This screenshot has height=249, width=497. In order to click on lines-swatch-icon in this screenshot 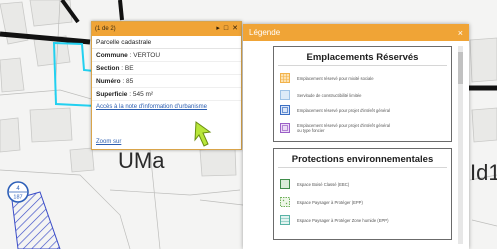, I will do `click(285, 220)`.